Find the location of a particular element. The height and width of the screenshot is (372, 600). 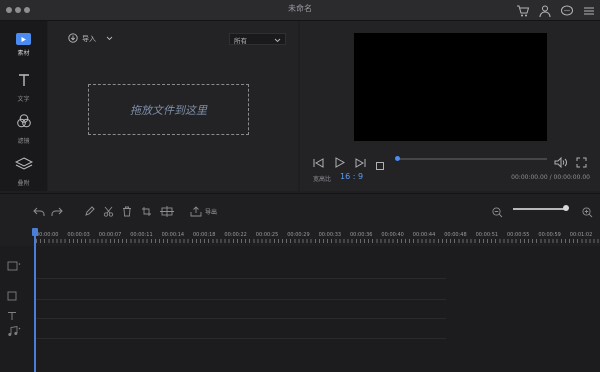

playback-progress-track is located at coordinates (472, 159).